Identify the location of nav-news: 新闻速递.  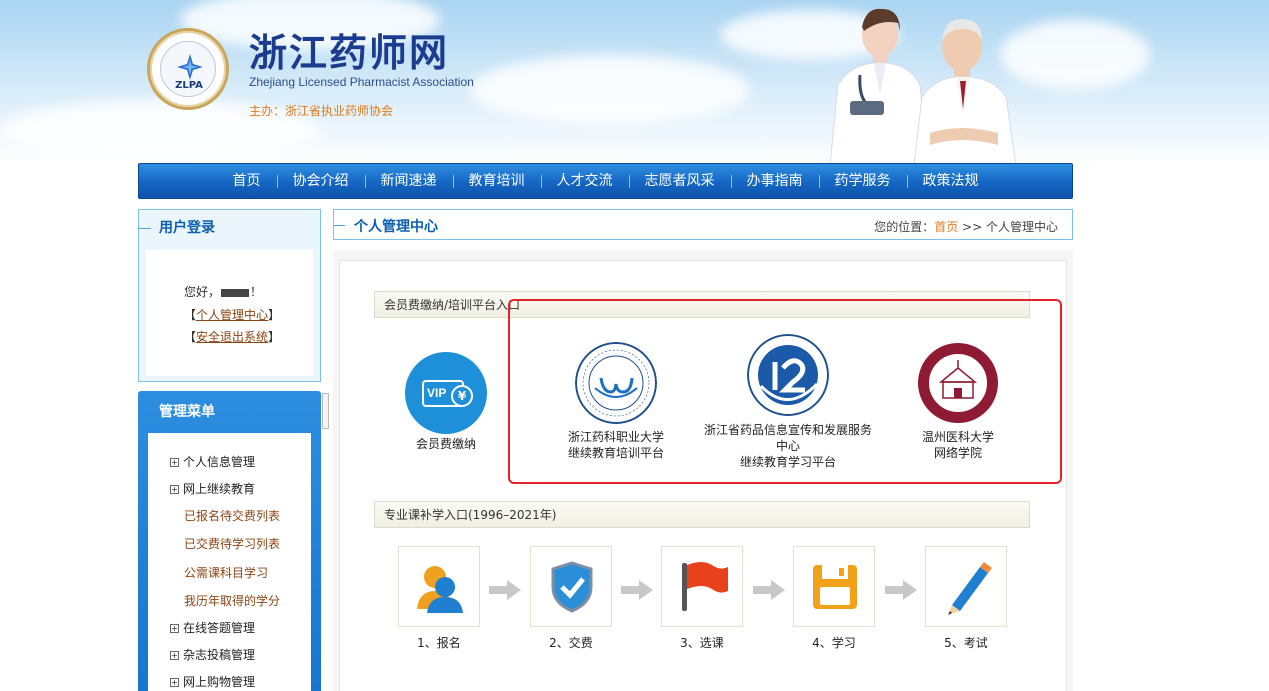
(408, 181).